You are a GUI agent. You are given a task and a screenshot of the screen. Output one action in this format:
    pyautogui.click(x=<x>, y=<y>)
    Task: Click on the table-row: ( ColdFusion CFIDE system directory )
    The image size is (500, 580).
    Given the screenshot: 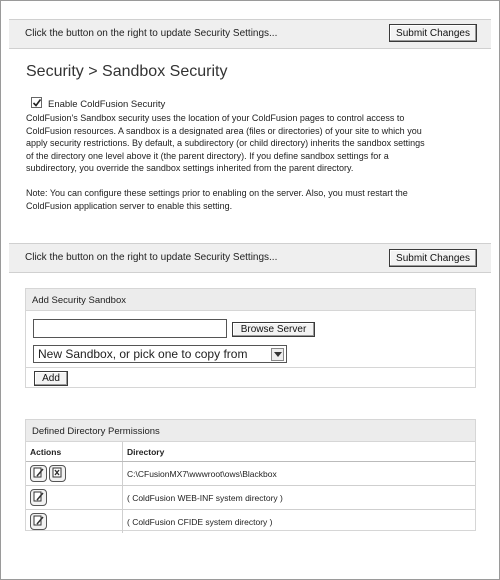 What is the action you would take?
    pyautogui.click(x=250, y=521)
    